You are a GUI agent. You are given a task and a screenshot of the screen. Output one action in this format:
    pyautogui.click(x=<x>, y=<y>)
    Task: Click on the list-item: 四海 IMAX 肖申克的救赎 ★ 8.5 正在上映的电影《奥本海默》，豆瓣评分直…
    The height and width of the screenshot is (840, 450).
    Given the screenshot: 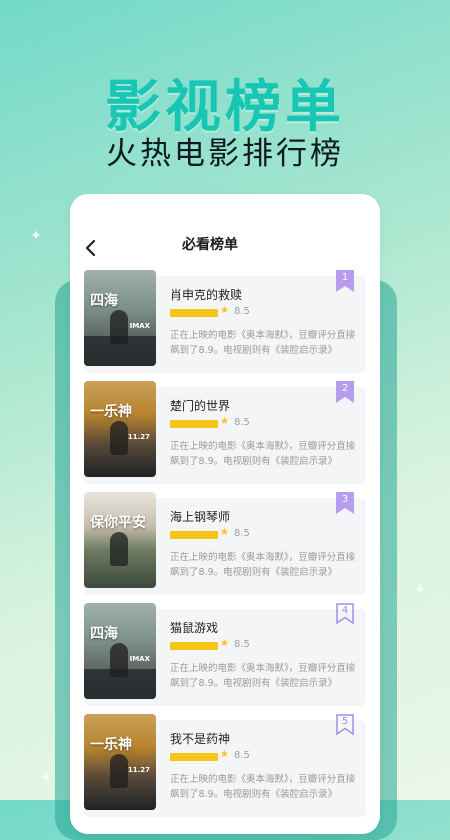 What is the action you would take?
    pyautogui.click(x=225, y=321)
    